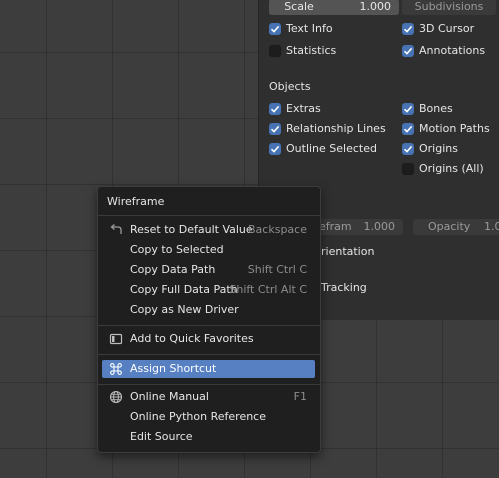  Describe the element at coordinates (299, 6) in the screenshot. I see `scale-label: Scale` at that location.